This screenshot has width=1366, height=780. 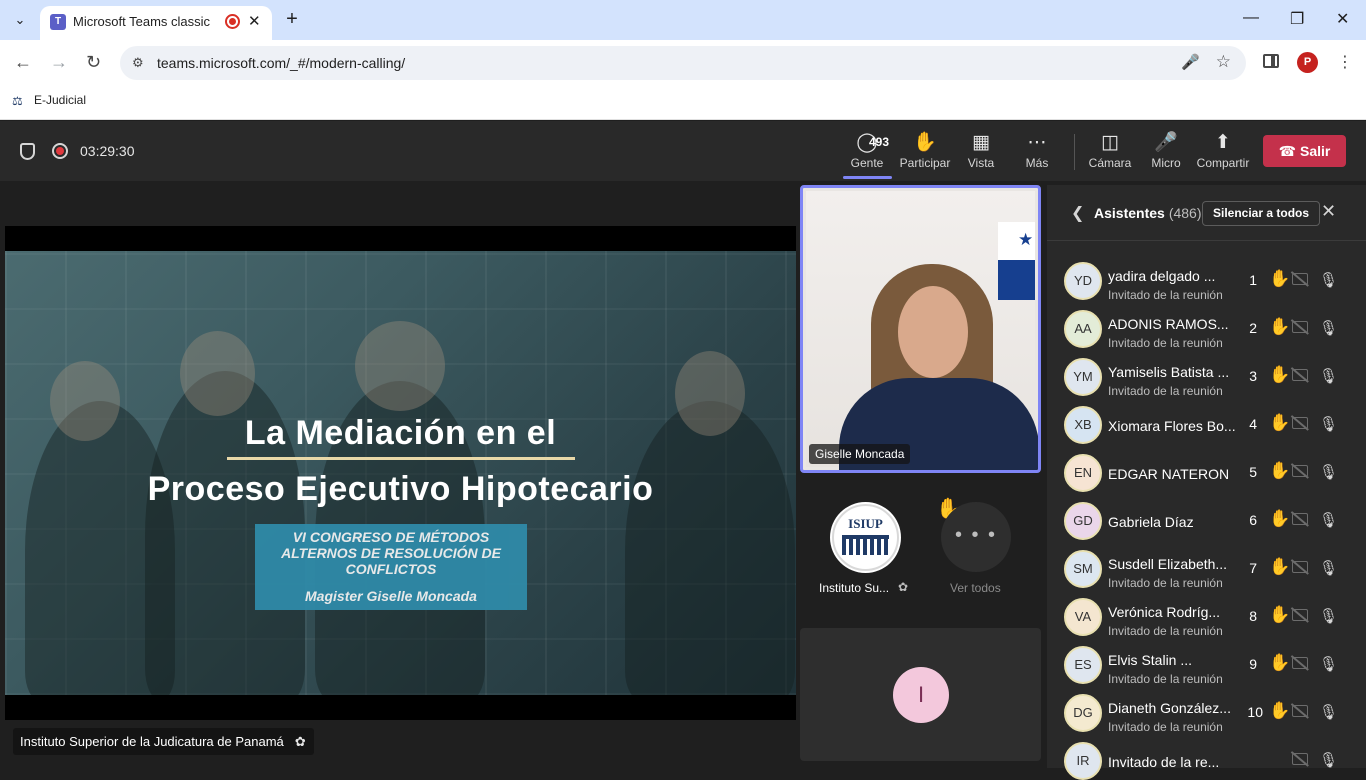 I want to click on new-tab-icon: +, so click(x=292, y=20).